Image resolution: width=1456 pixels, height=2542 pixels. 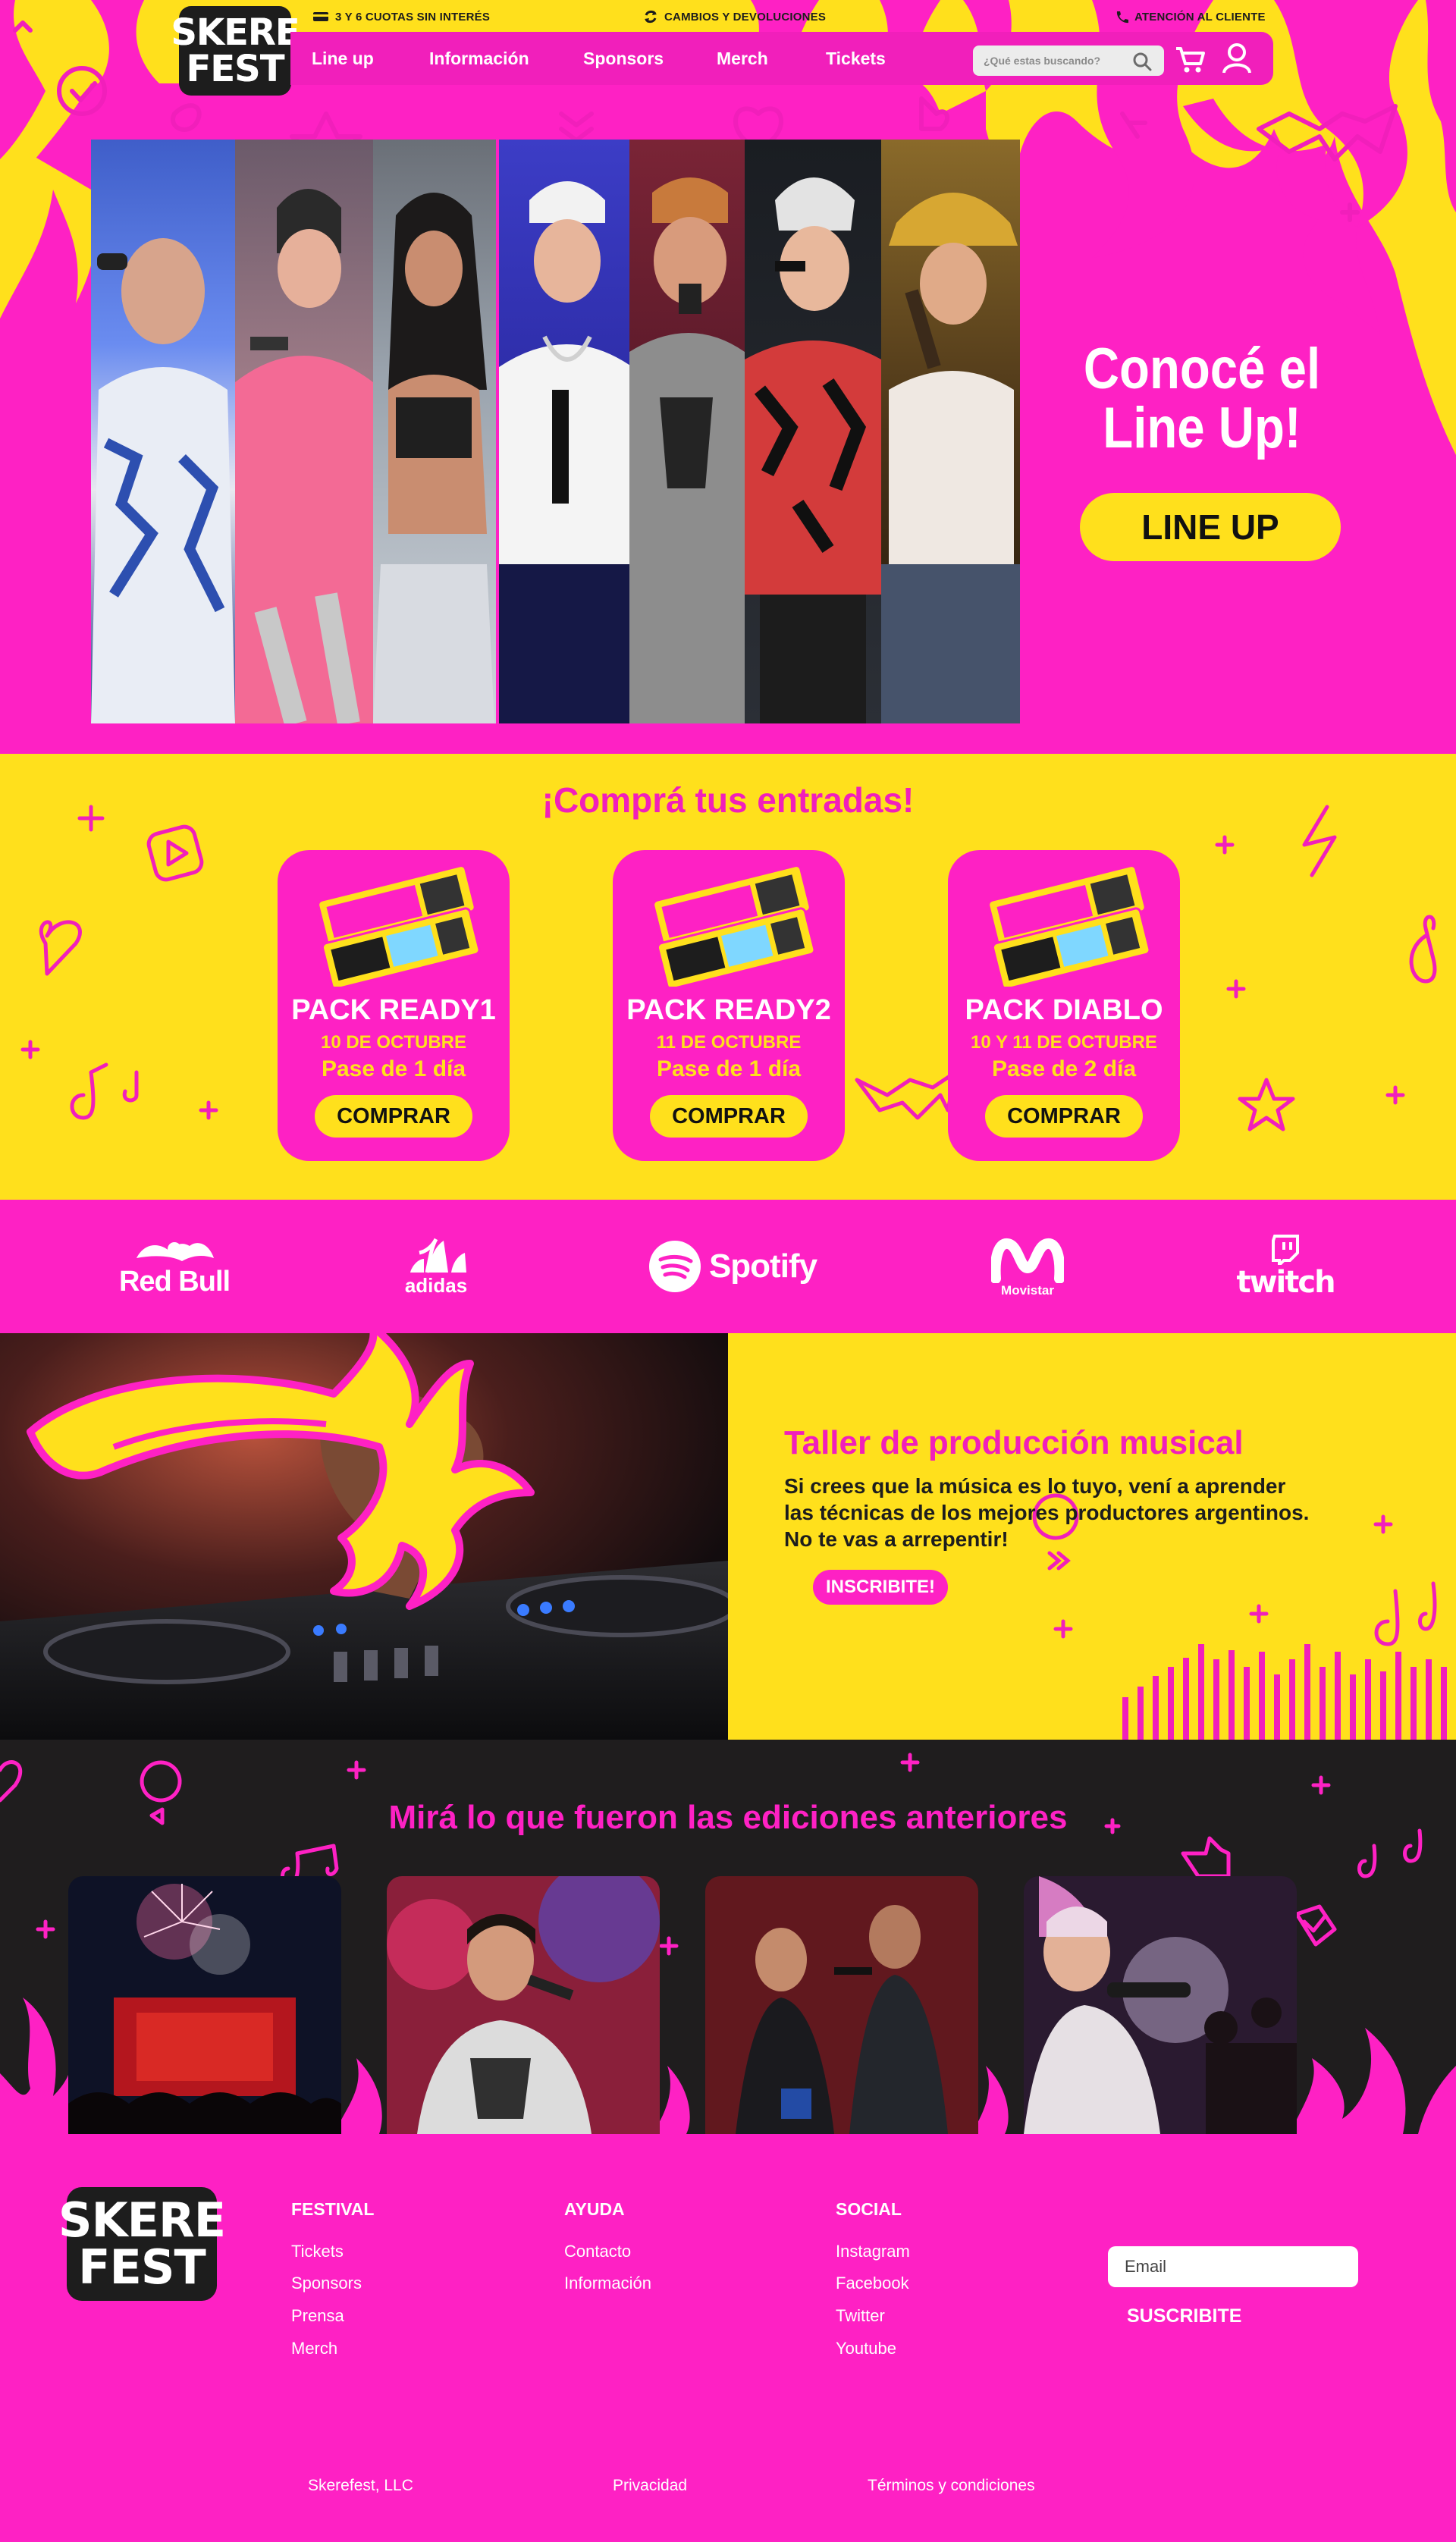 What do you see at coordinates (856, 59) in the screenshot?
I see `nav-tickets: Tickets` at bounding box center [856, 59].